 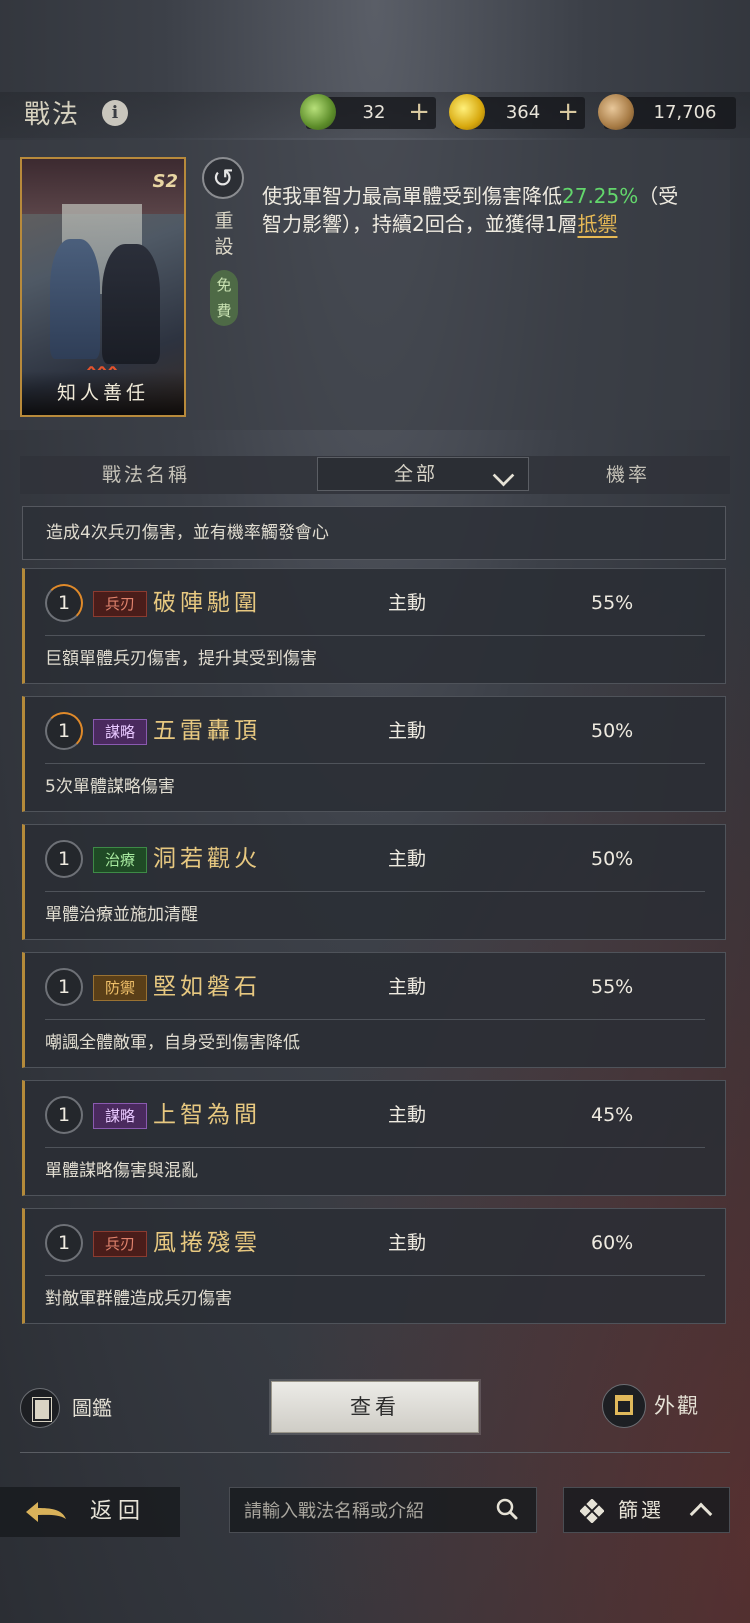 I want to click on top-bar: 戰法 i 32 + 364 + 17,706, so click(x=375, y=115).